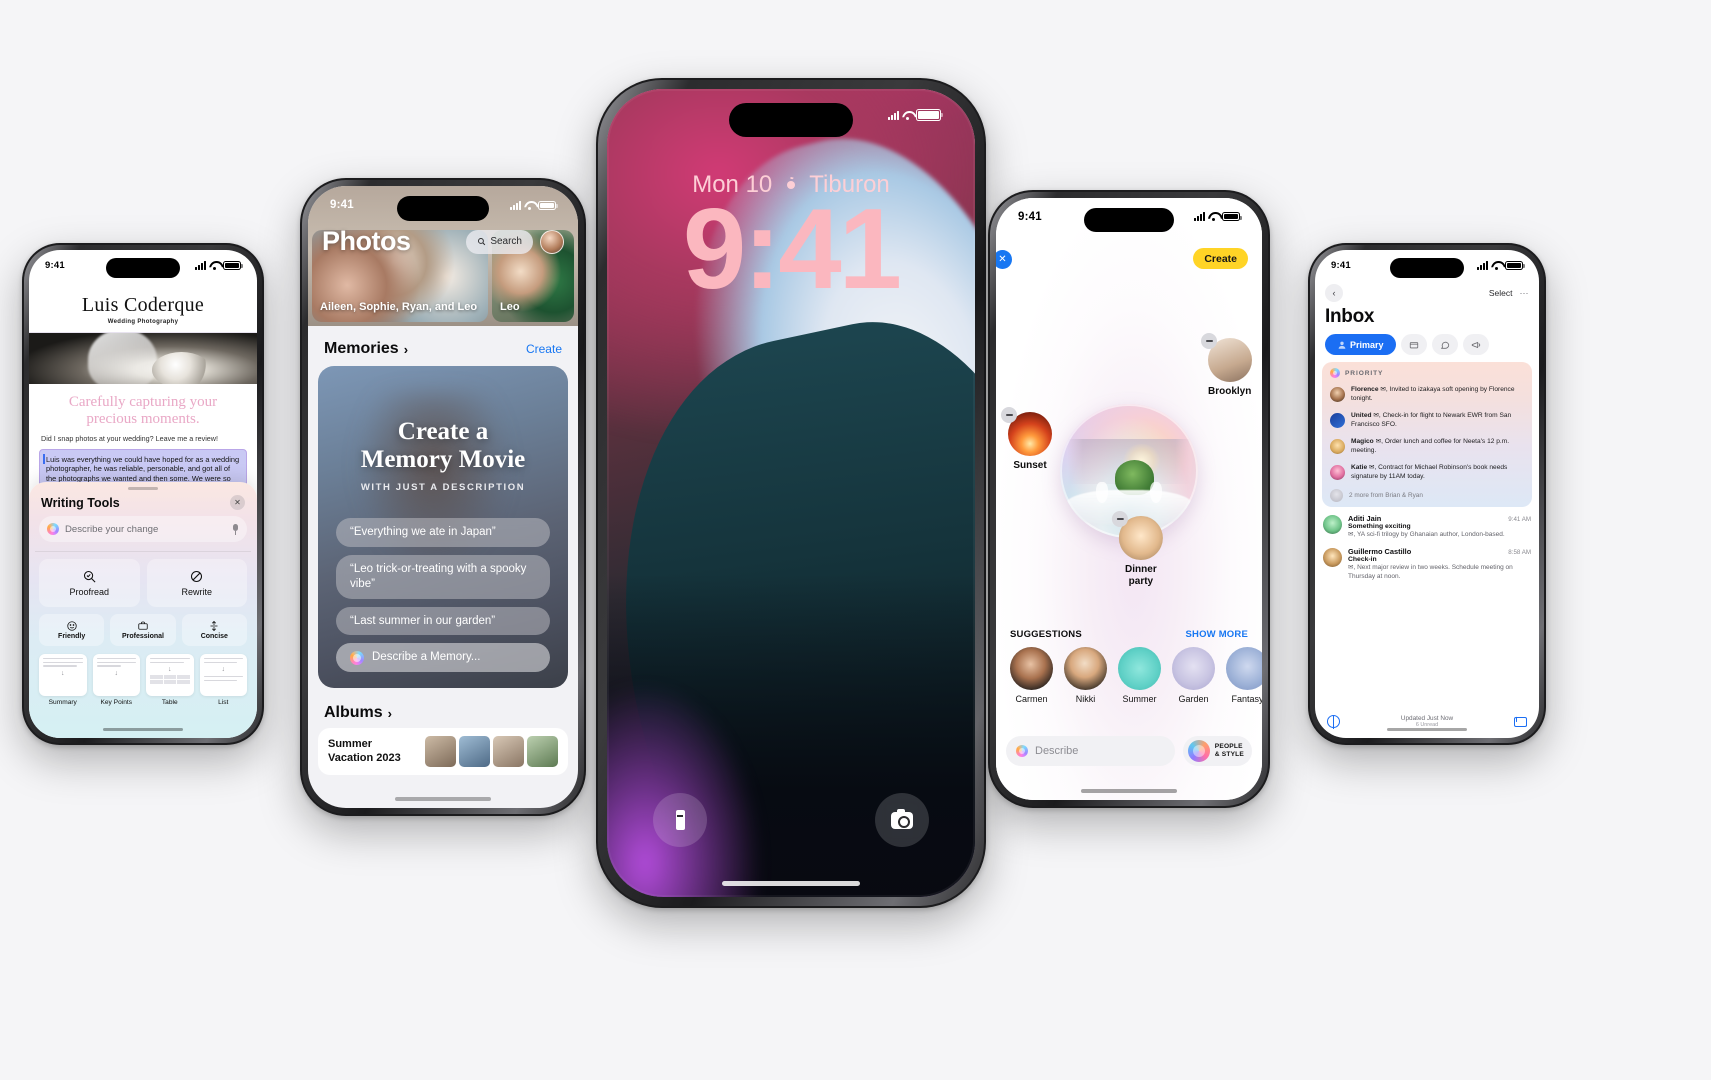 This screenshot has width=1711, height=1080. What do you see at coordinates (1361, 415) in the screenshot?
I see `priority-sender: United` at bounding box center [1361, 415].